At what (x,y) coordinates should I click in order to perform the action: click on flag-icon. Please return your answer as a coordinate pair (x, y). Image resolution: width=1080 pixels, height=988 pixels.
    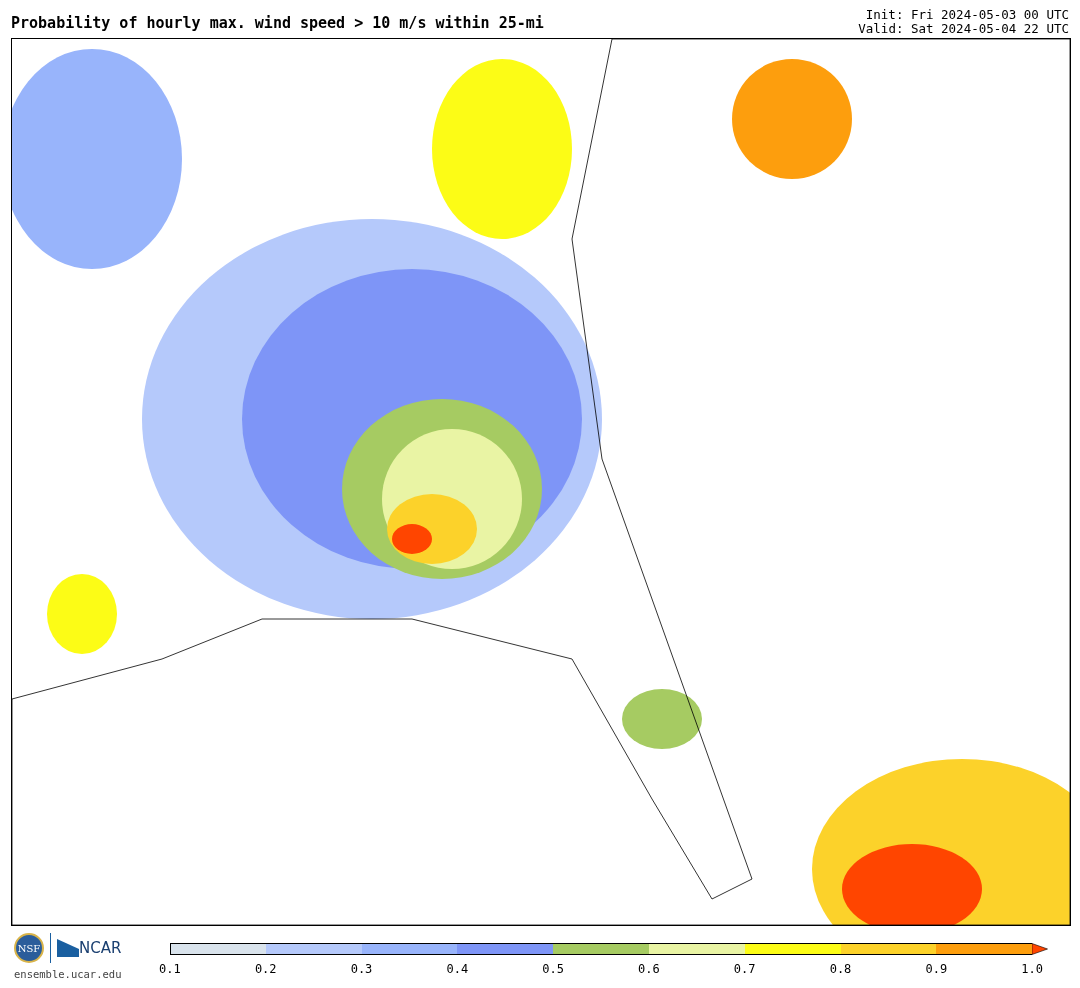
    Looking at the image, I should click on (68, 948).